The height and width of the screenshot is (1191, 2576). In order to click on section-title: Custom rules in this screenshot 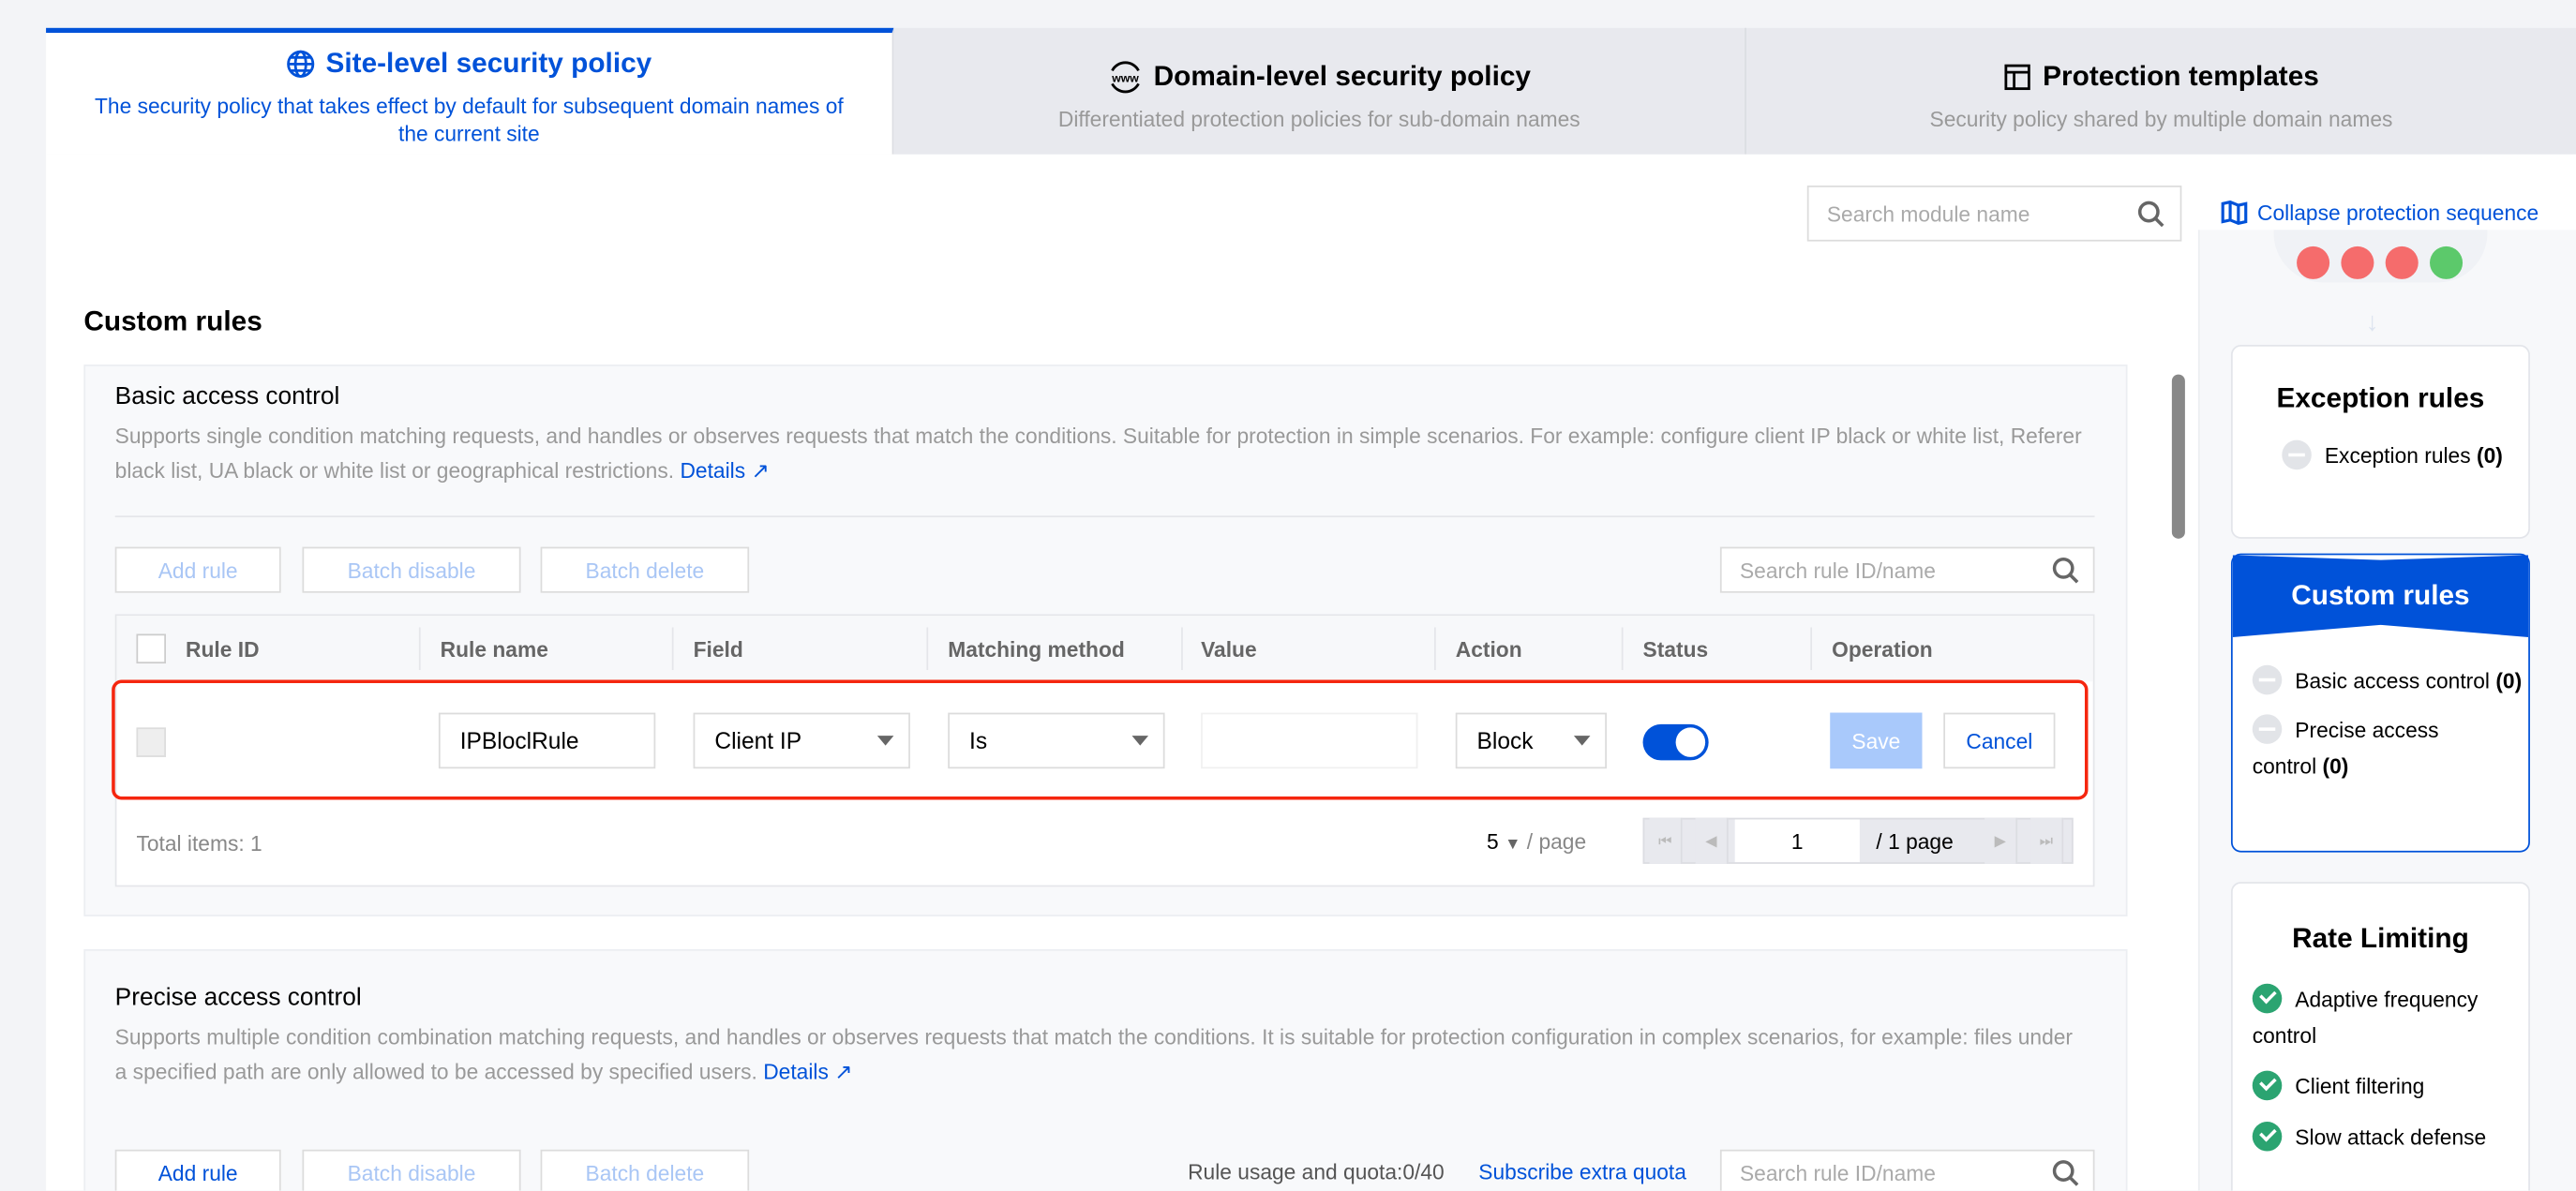, I will do `click(172, 321)`.